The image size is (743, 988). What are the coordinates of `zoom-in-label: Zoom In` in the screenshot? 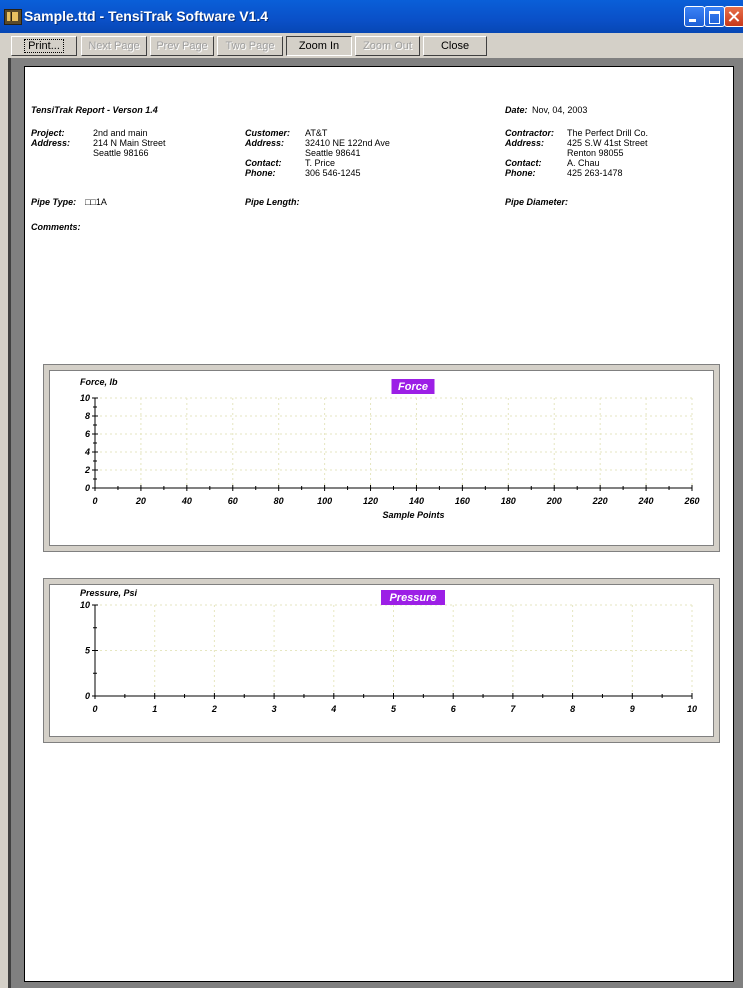 It's located at (319, 46).